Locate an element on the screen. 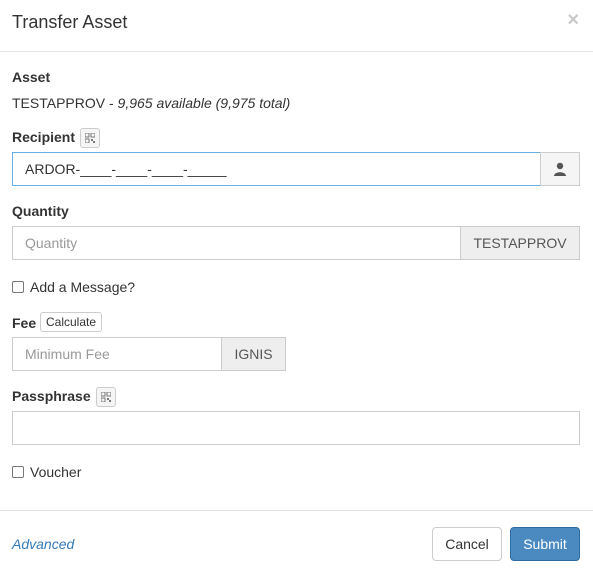 The height and width of the screenshot is (573, 593). add-message-label: Add a Message? is located at coordinates (82, 287).